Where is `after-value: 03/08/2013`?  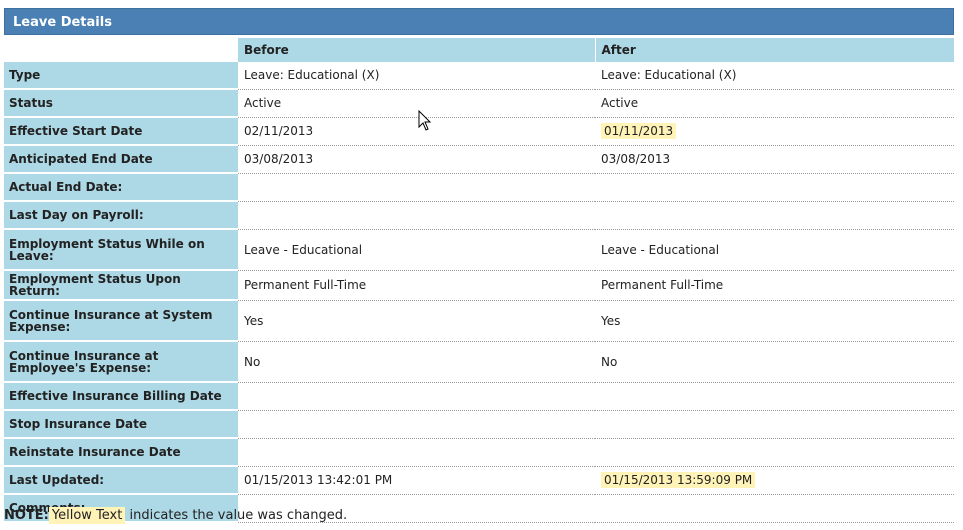
after-value: 03/08/2013 is located at coordinates (774, 159).